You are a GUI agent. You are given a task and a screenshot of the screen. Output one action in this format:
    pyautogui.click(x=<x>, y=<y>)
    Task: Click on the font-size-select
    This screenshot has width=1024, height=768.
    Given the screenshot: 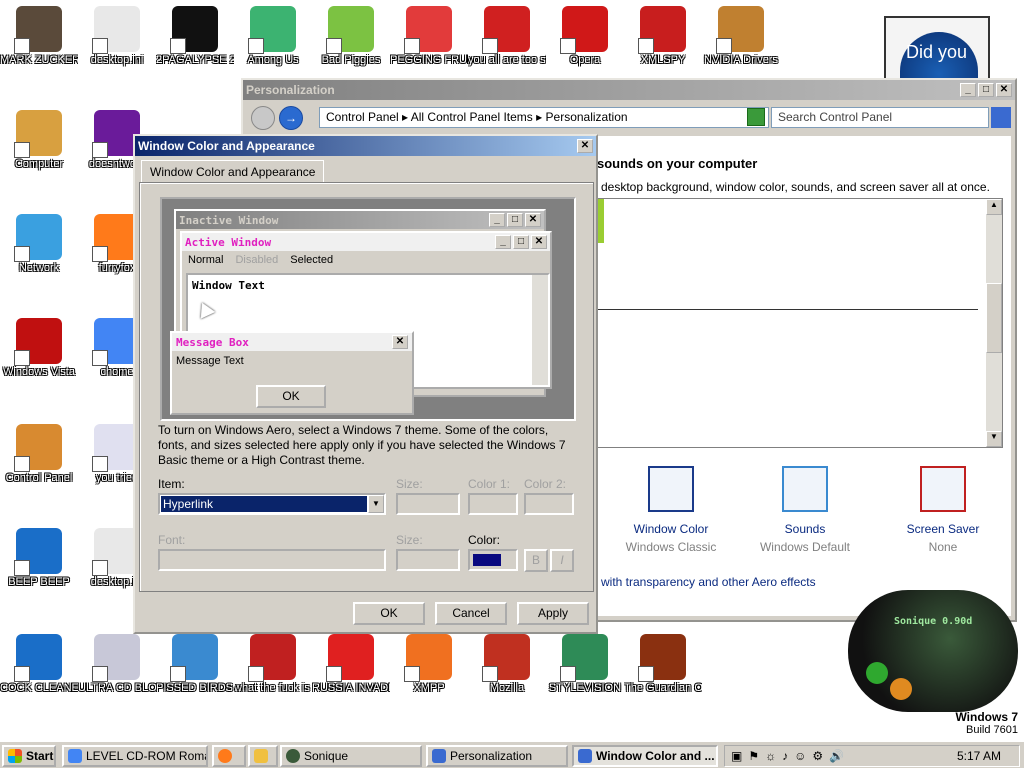 What is the action you would take?
    pyautogui.click(x=428, y=560)
    